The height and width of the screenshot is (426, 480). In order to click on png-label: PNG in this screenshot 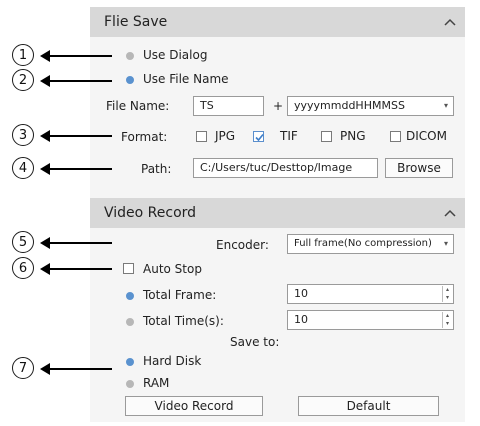, I will do `click(353, 136)`.